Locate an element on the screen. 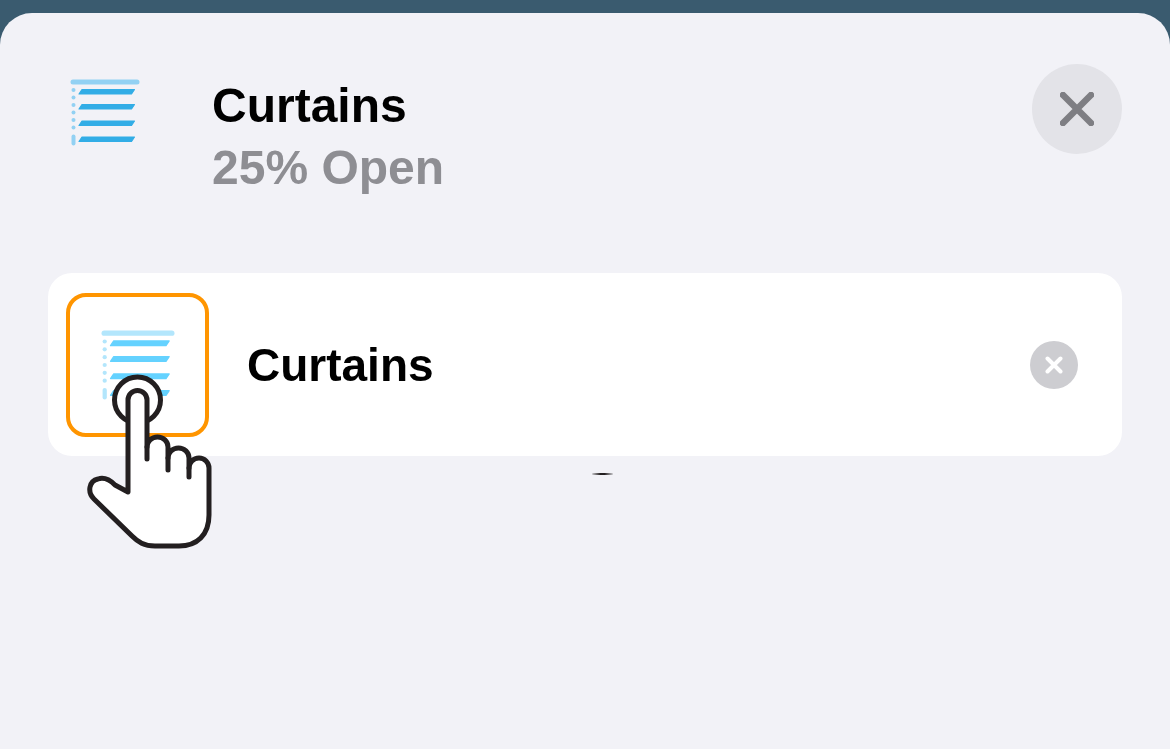 The image size is (1170, 749). accessory-title: Curtains is located at coordinates (309, 106).